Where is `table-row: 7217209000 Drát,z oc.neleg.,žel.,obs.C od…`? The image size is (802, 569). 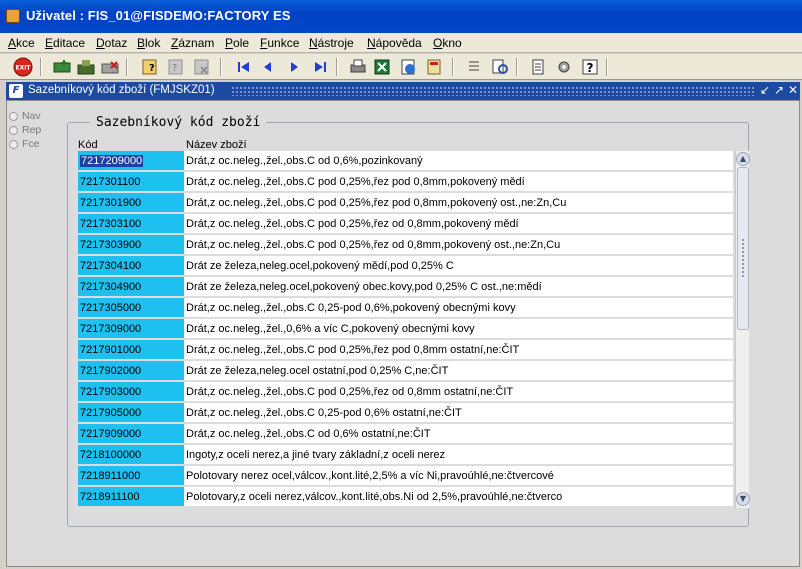
table-row: 7217209000 Drát,z oc.neleg.,žel.,obs.C od… is located at coordinates (405, 161).